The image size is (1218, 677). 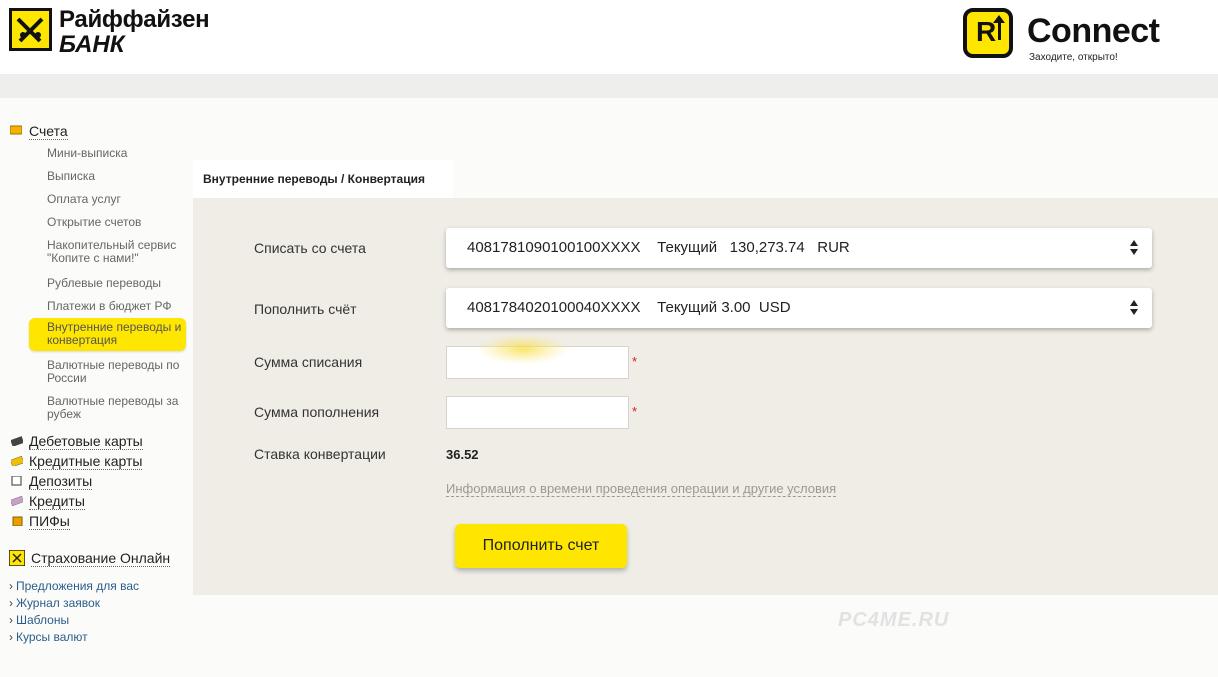 I want to click on bank-name-line1: Райффайзен, so click(x=134, y=19).